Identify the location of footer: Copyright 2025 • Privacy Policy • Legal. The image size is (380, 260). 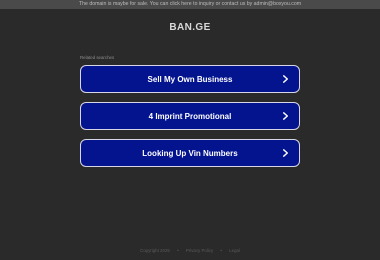
(190, 250).